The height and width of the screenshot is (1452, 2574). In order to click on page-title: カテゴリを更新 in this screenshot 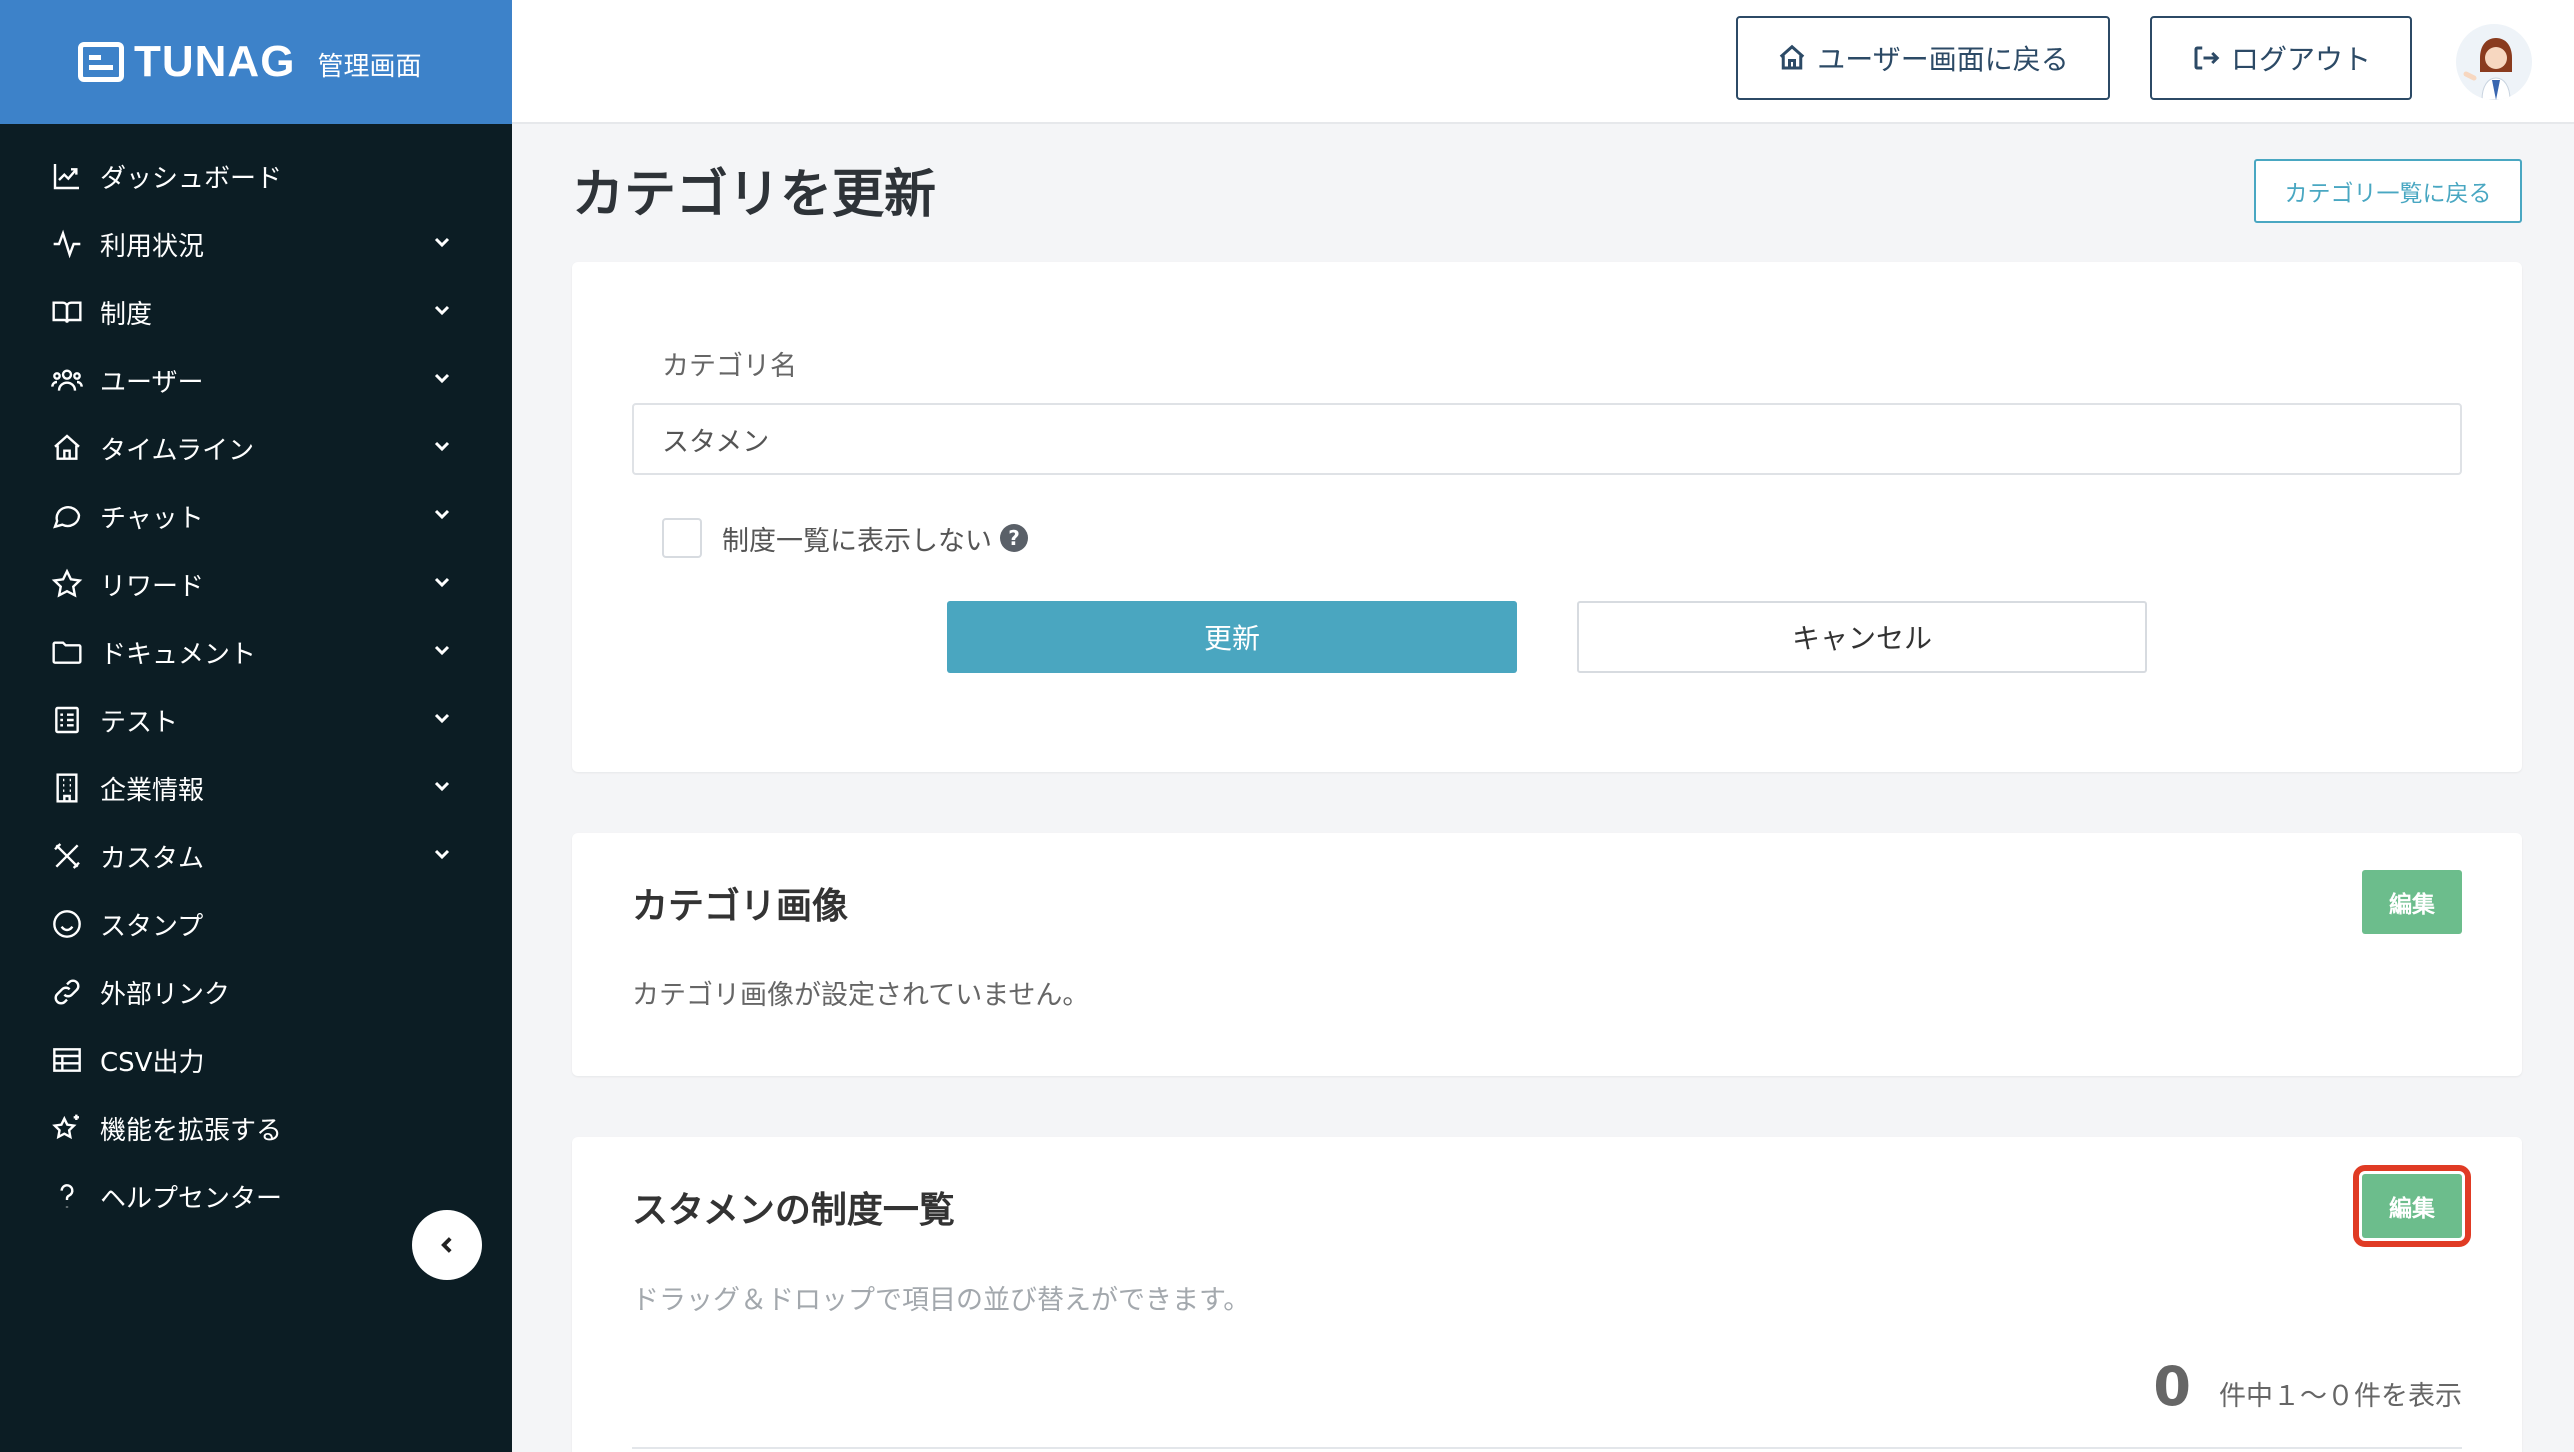, I will do `click(754, 195)`.